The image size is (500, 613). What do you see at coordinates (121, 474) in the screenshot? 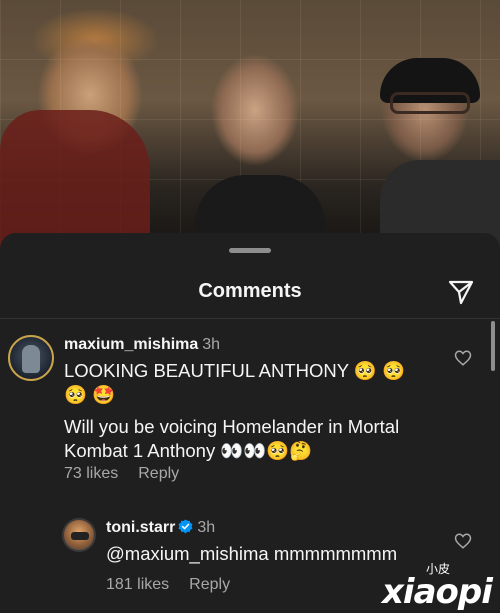
I see `comment-actions: 73 likes Reply` at bounding box center [121, 474].